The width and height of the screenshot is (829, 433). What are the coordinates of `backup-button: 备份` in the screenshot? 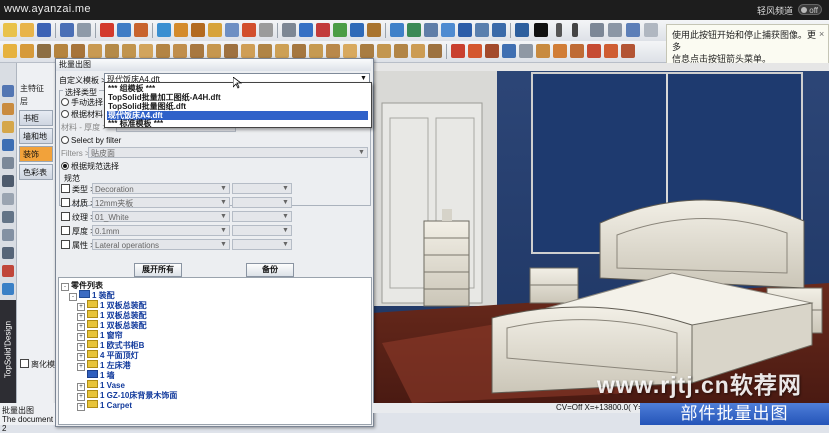 It's located at (270, 270).